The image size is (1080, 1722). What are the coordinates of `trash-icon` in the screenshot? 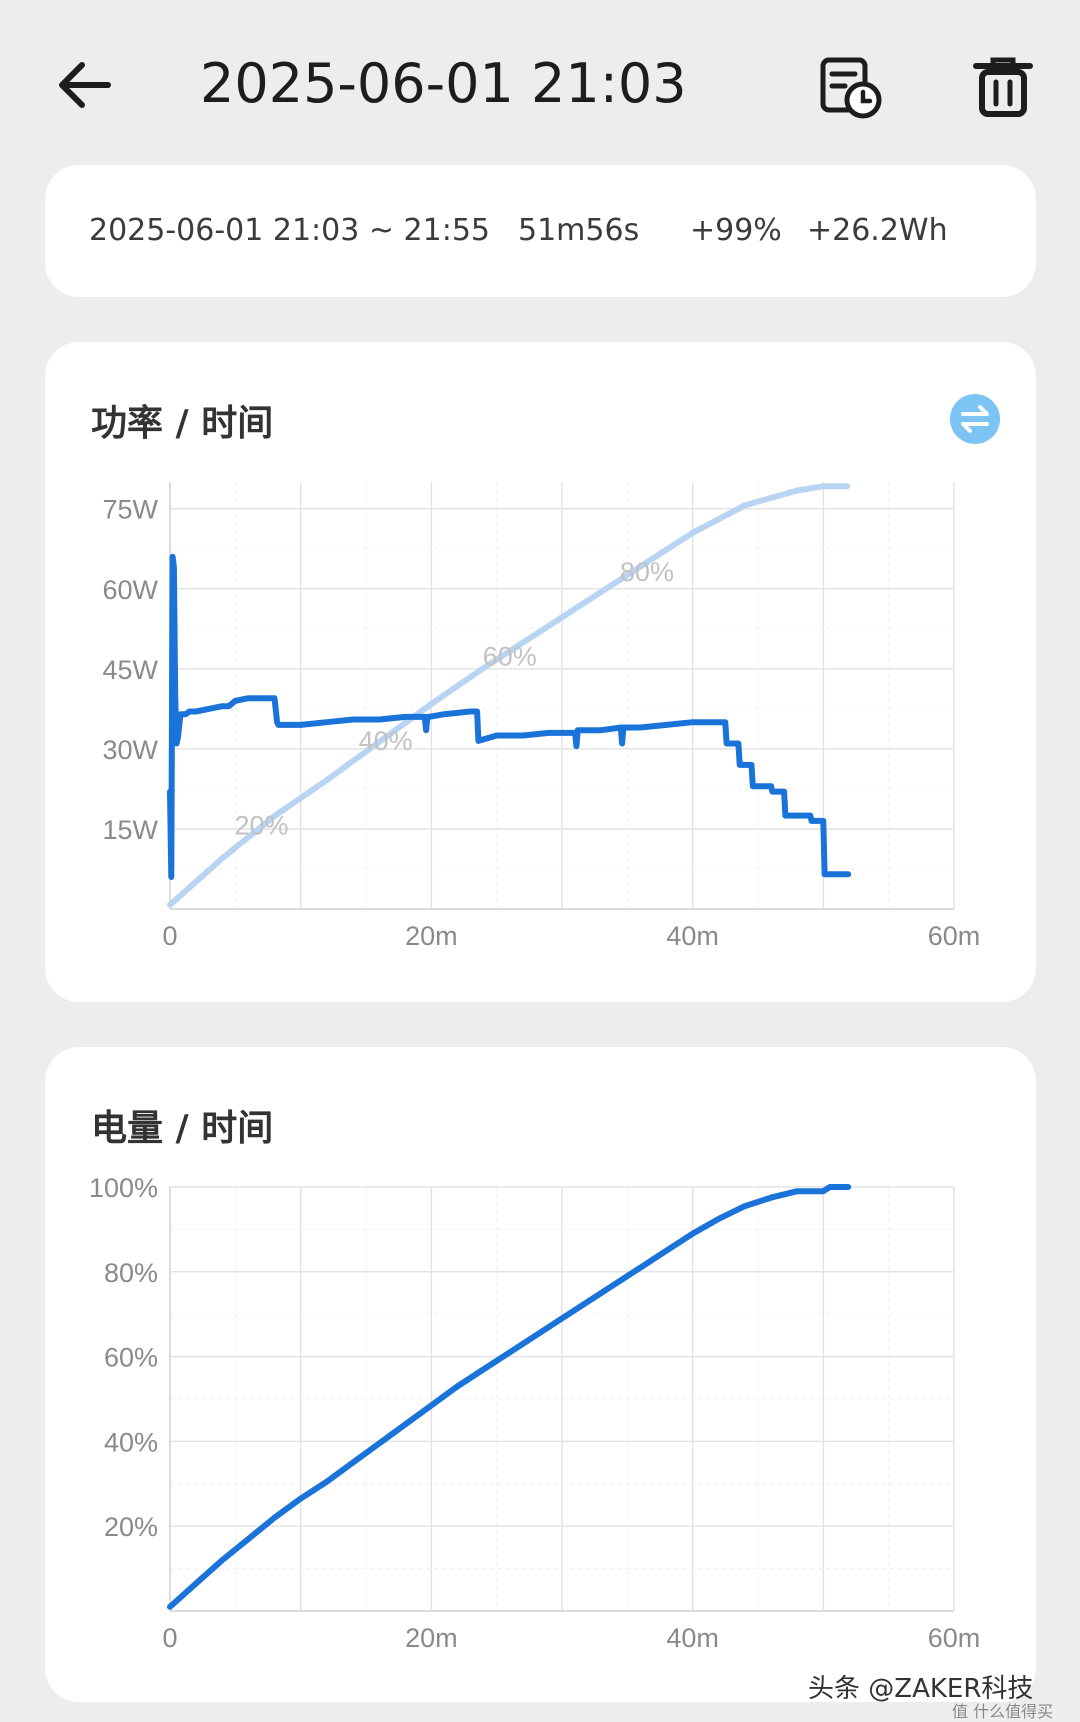 It's located at (1003, 87).